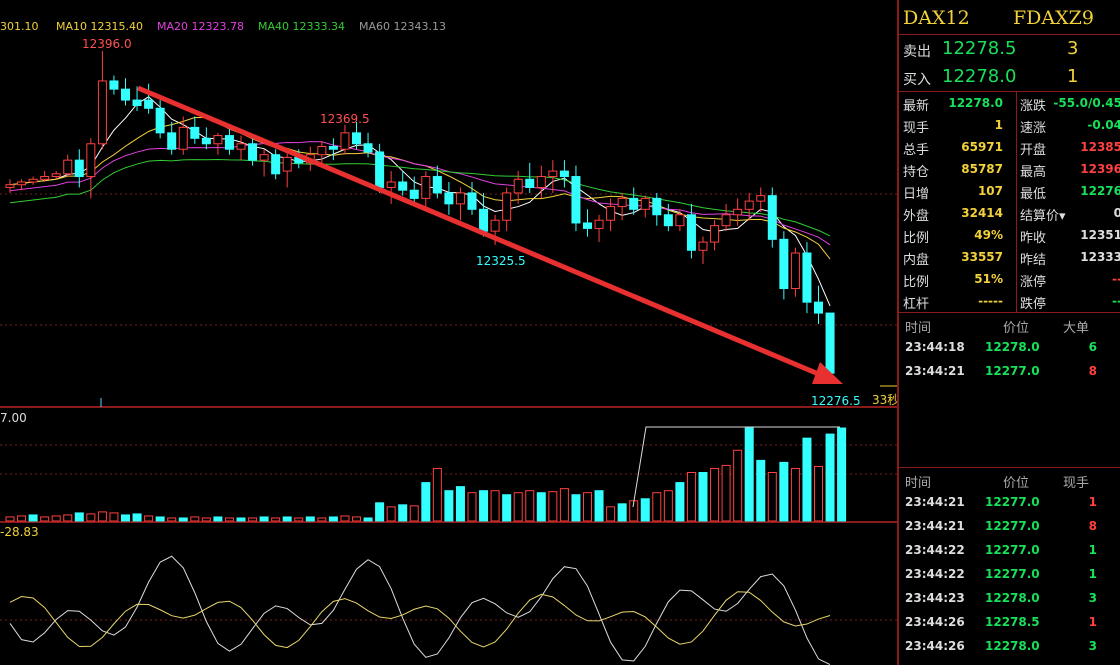 The width and height of the screenshot is (1120, 665). Describe the element at coordinates (916, 172) in the screenshot. I see `stat-key: 持仓` at that location.